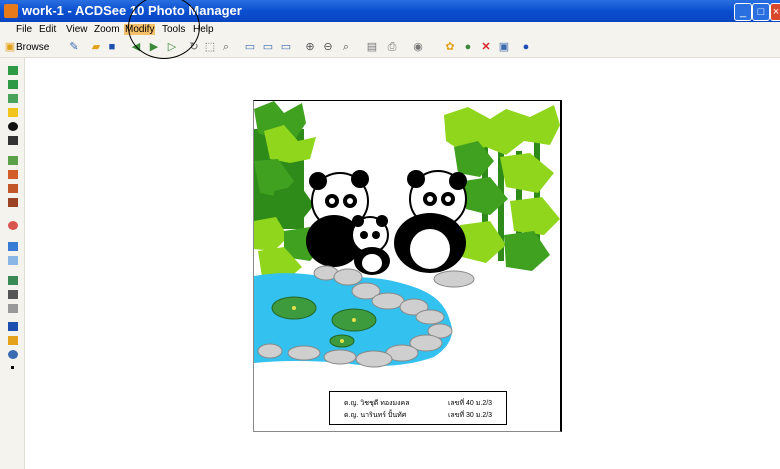 This screenshot has width=780, height=469. I want to click on info-icon: ▣, so click(504, 47).